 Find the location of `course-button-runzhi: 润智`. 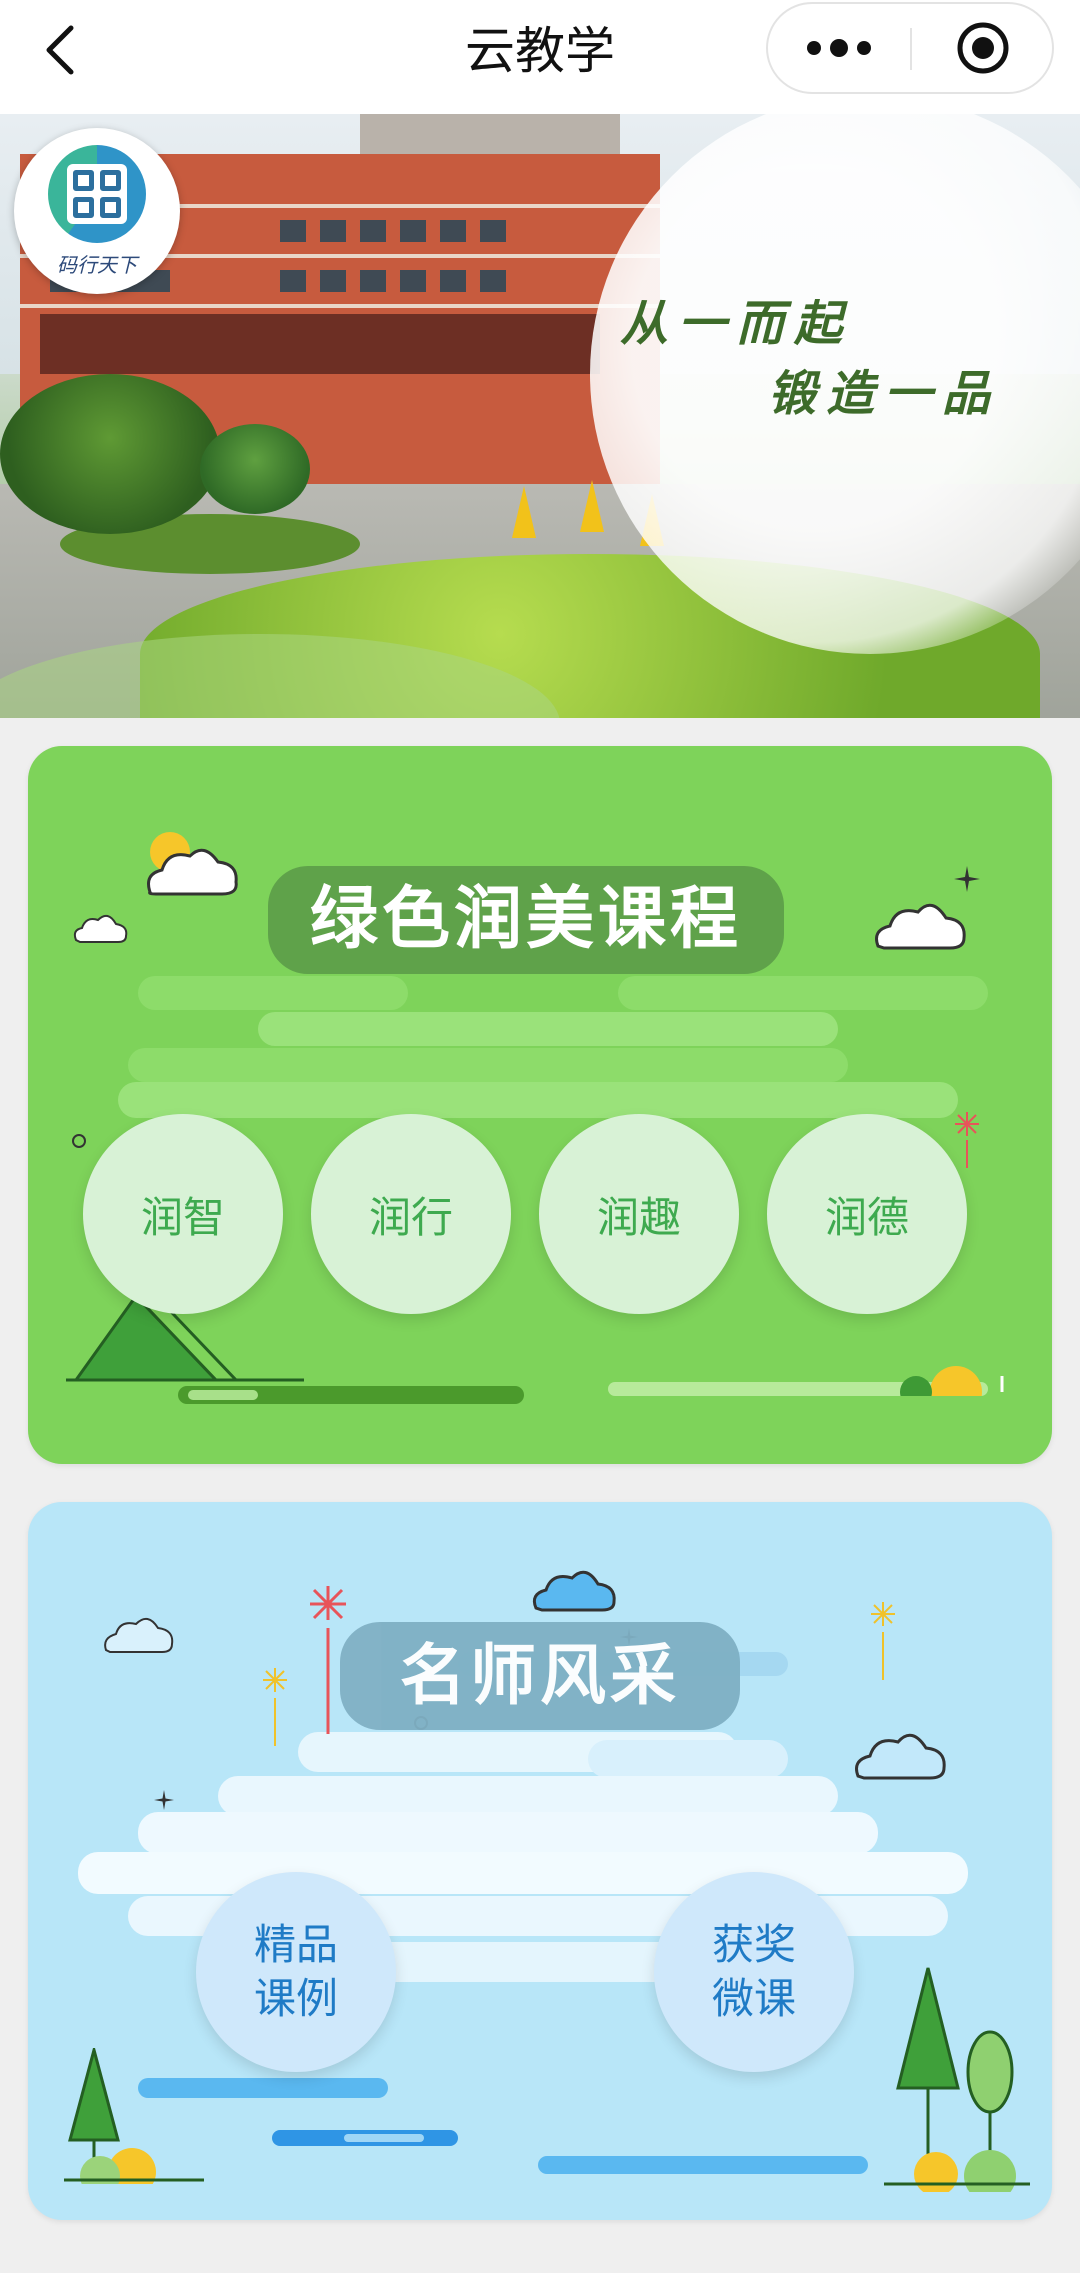

course-button-runzhi: 润智 is located at coordinates (183, 1214).